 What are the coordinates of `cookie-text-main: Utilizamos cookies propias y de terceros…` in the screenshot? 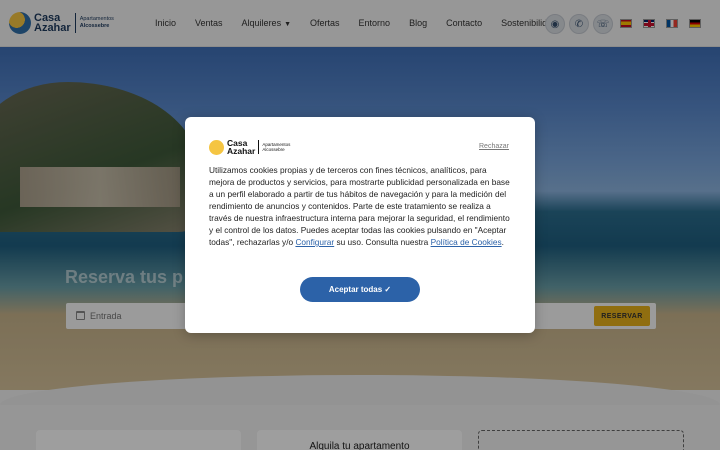 It's located at (359, 206).